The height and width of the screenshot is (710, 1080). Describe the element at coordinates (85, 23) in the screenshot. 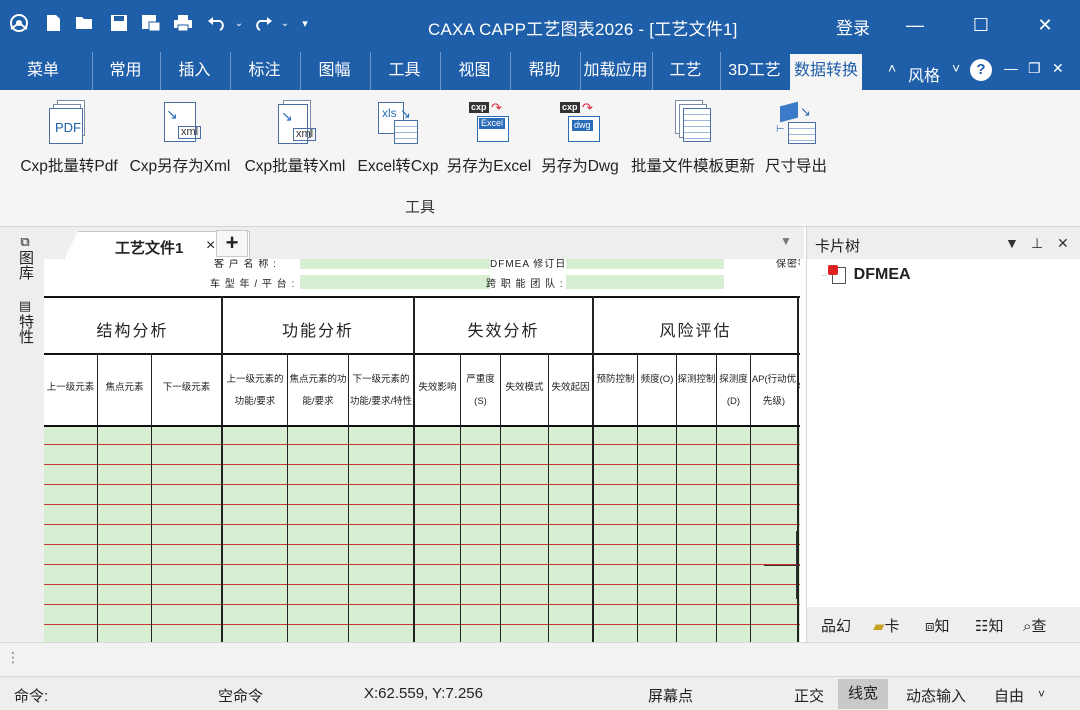

I see `open-folder-icon` at that location.